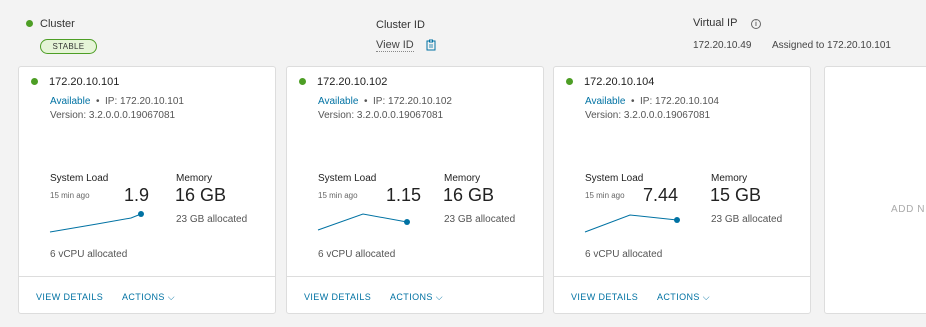  I want to click on node-ip-line: IP: 172.20.10.102, so click(412, 101).